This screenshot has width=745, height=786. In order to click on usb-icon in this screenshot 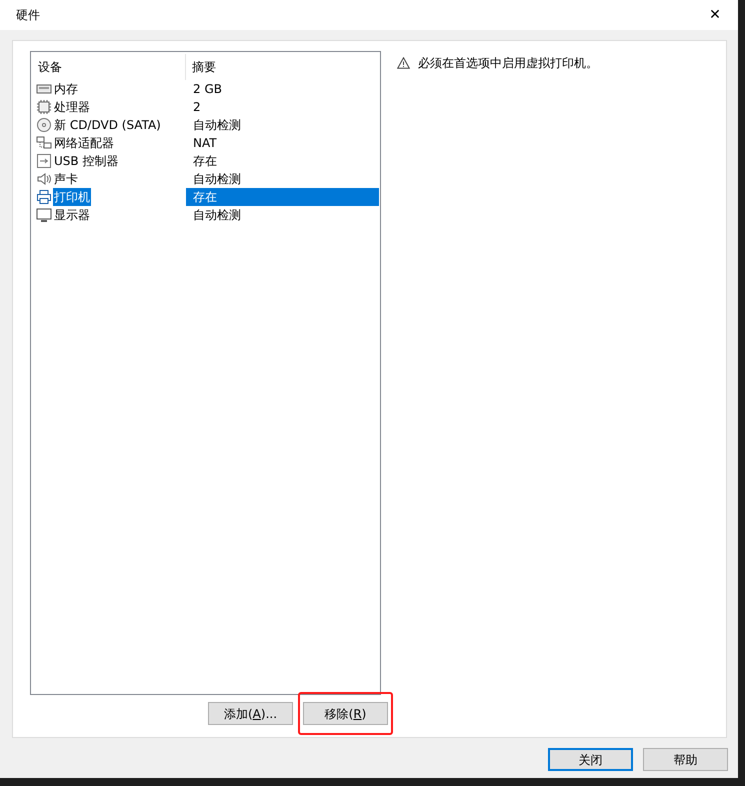, I will do `click(44, 161)`.